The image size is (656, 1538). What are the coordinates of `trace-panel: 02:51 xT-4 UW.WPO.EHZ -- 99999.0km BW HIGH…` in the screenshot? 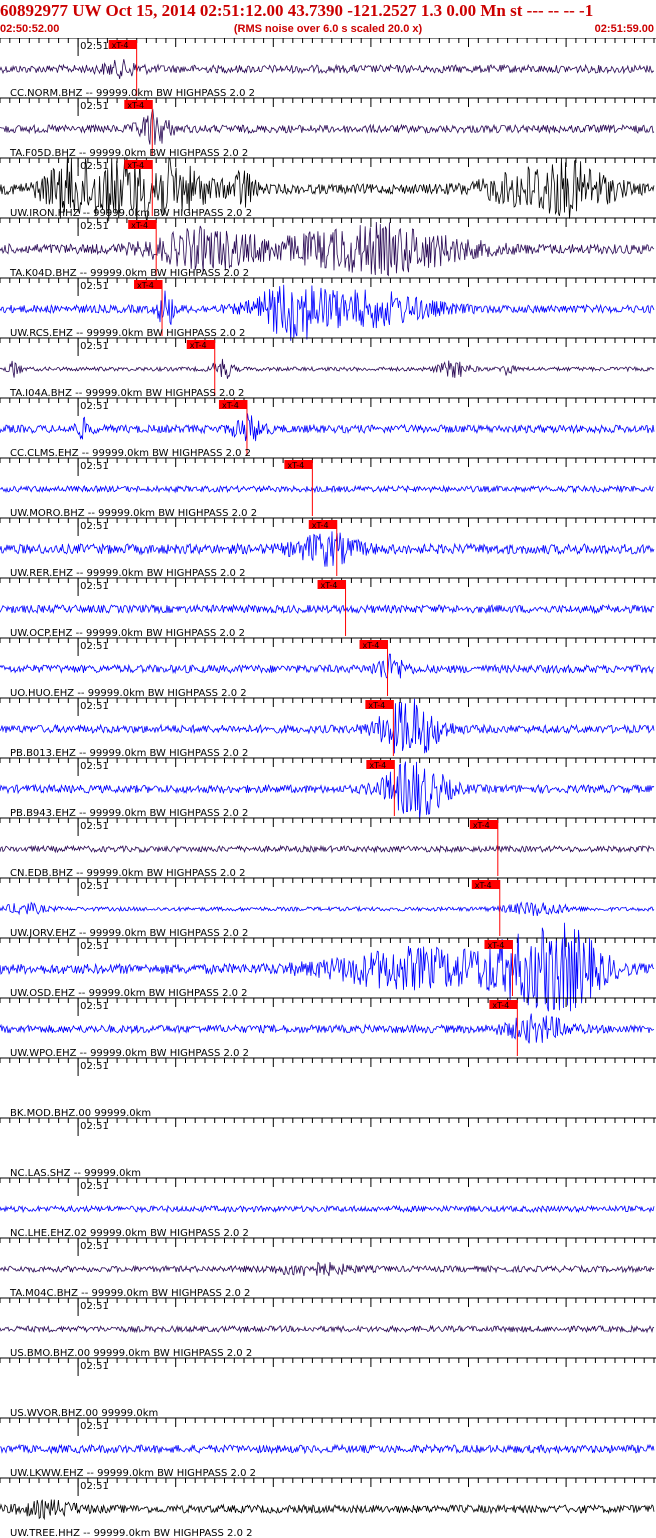 It's located at (328, 1028).